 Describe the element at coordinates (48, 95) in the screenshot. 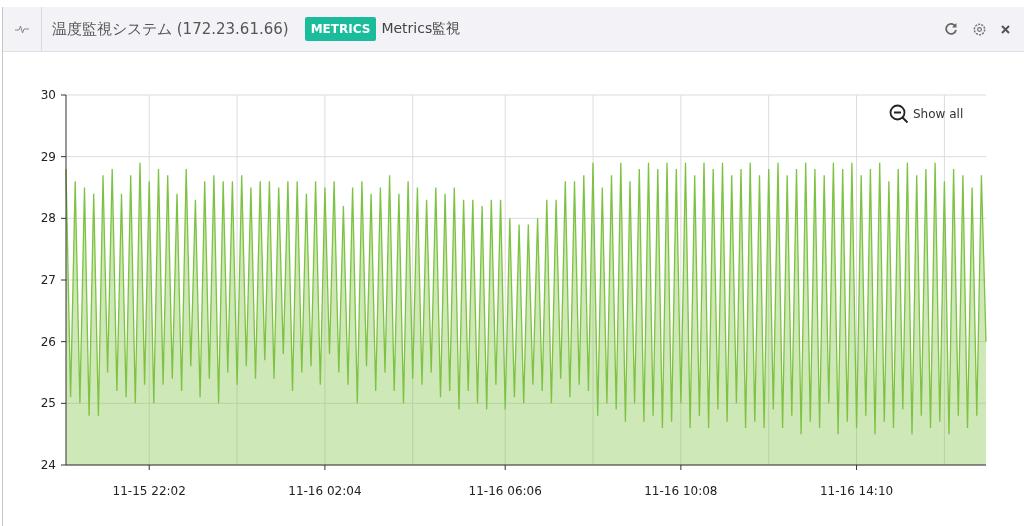

I see `y-axis-label: 30` at that location.